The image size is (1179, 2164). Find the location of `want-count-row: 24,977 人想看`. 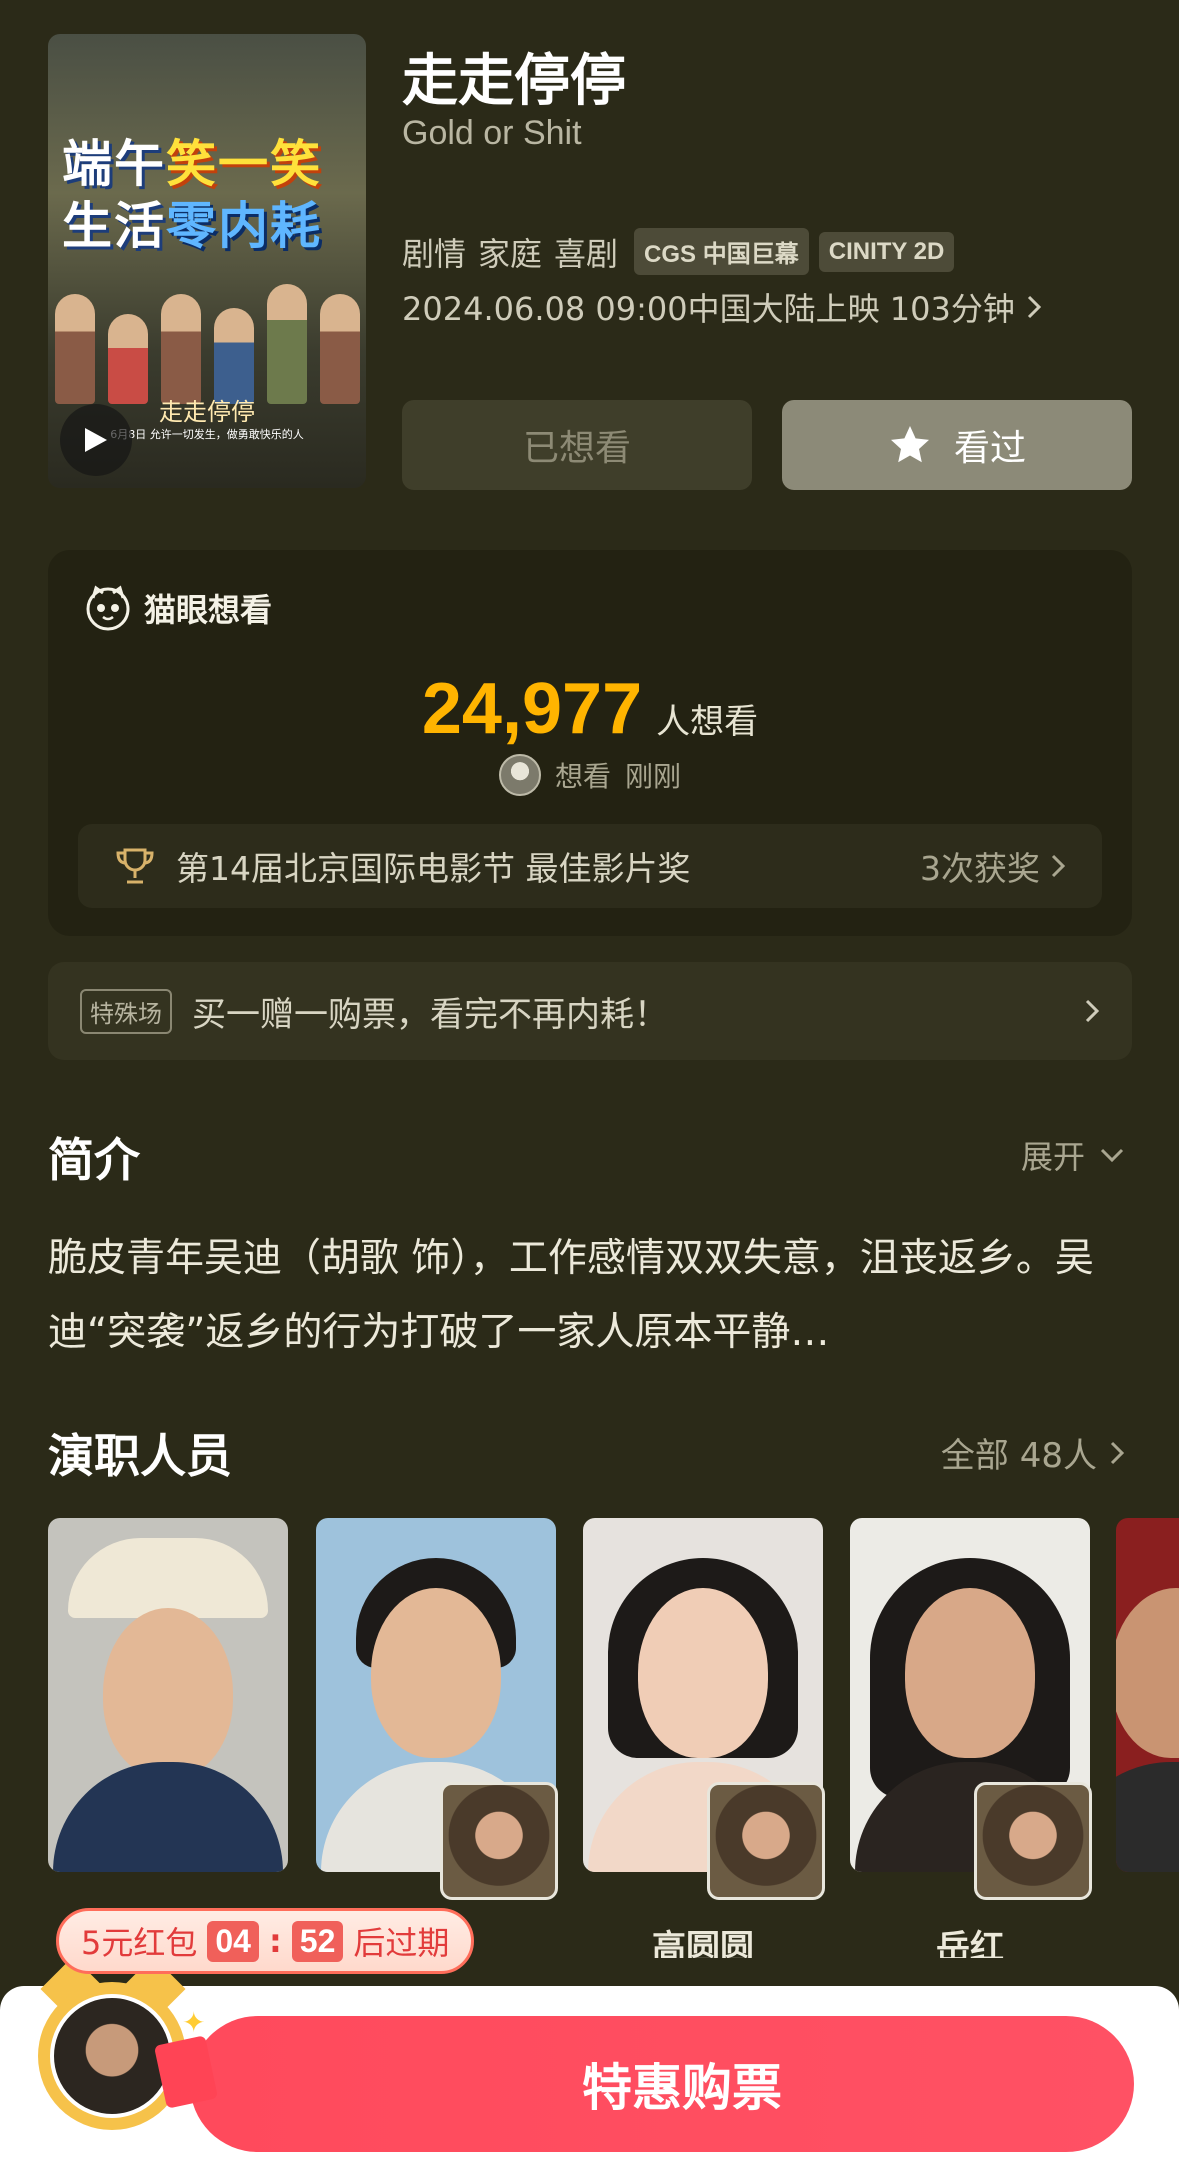

want-count-row: 24,977 人想看 is located at coordinates (590, 709).